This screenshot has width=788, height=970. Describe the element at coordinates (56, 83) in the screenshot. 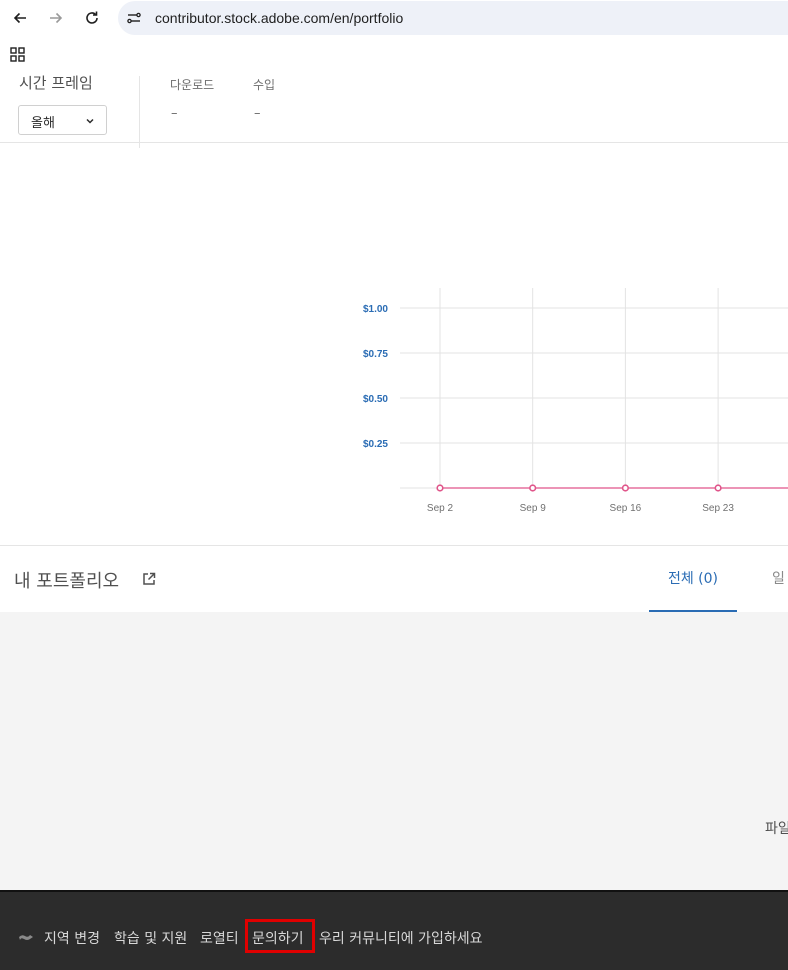

I see `timeframe-label: 시간 프레임` at that location.